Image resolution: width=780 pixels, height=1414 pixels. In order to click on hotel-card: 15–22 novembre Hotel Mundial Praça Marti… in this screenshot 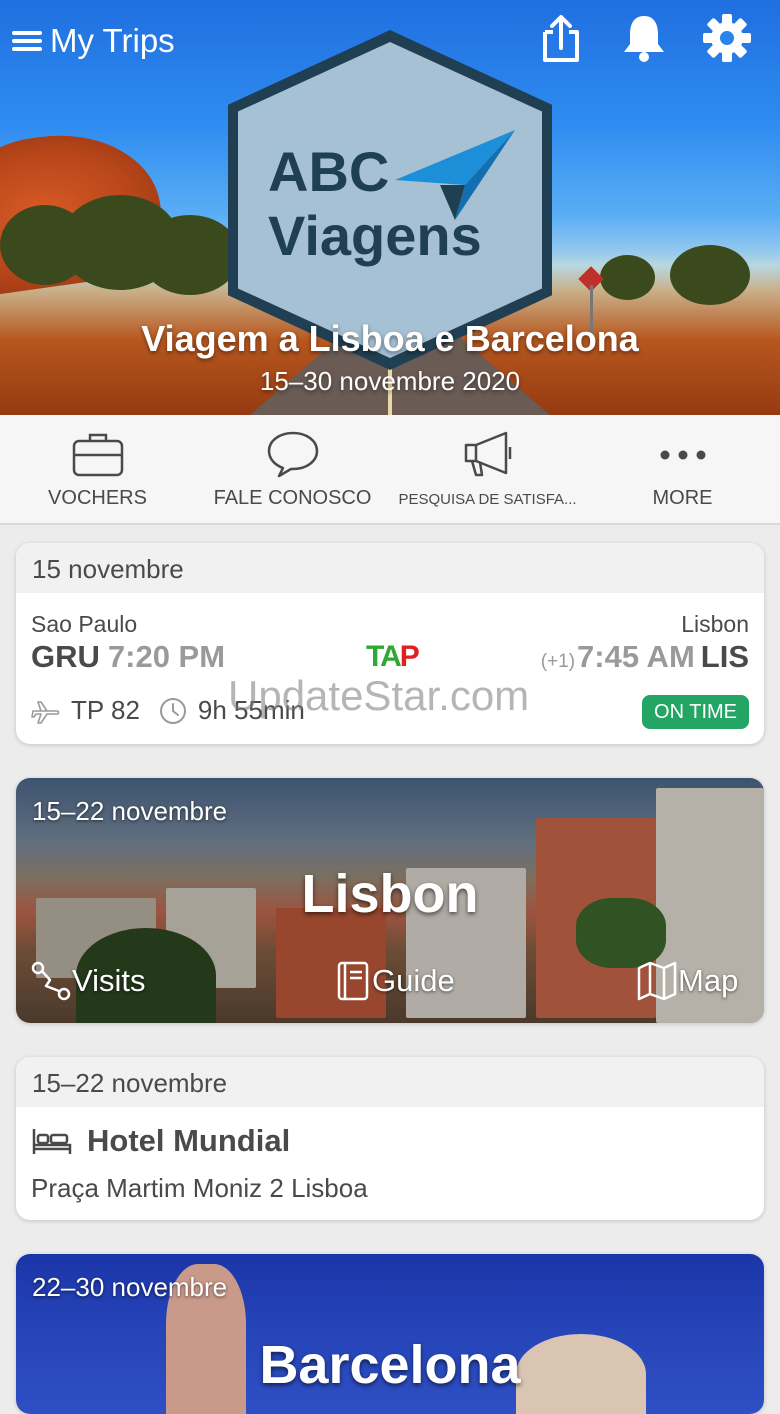, I will do `click(390, 1138)`.